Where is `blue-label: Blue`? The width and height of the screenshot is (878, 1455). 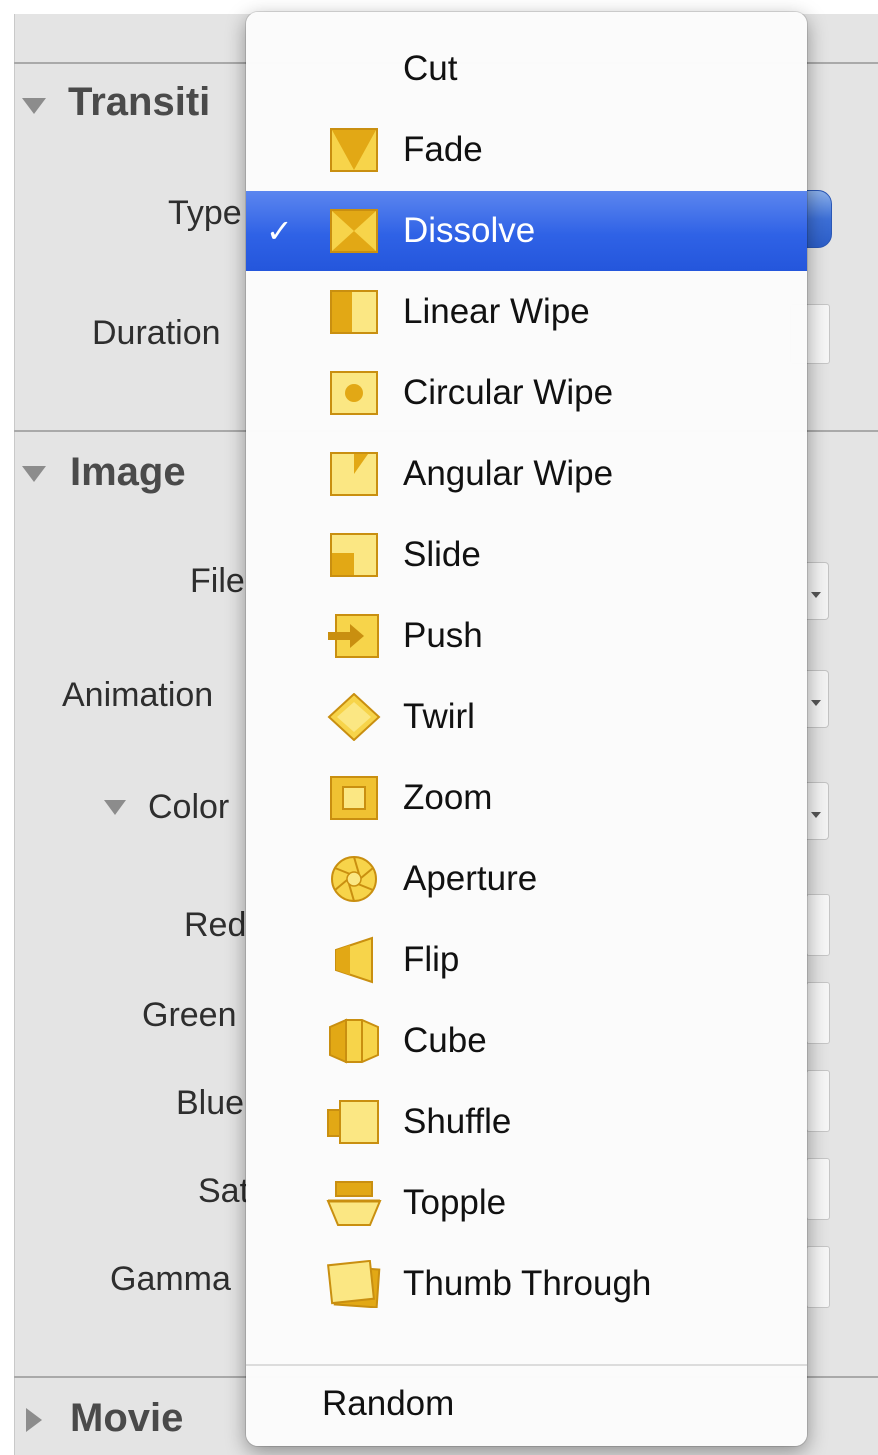 blue-label: Blue is located at coordinates (210, 1103).